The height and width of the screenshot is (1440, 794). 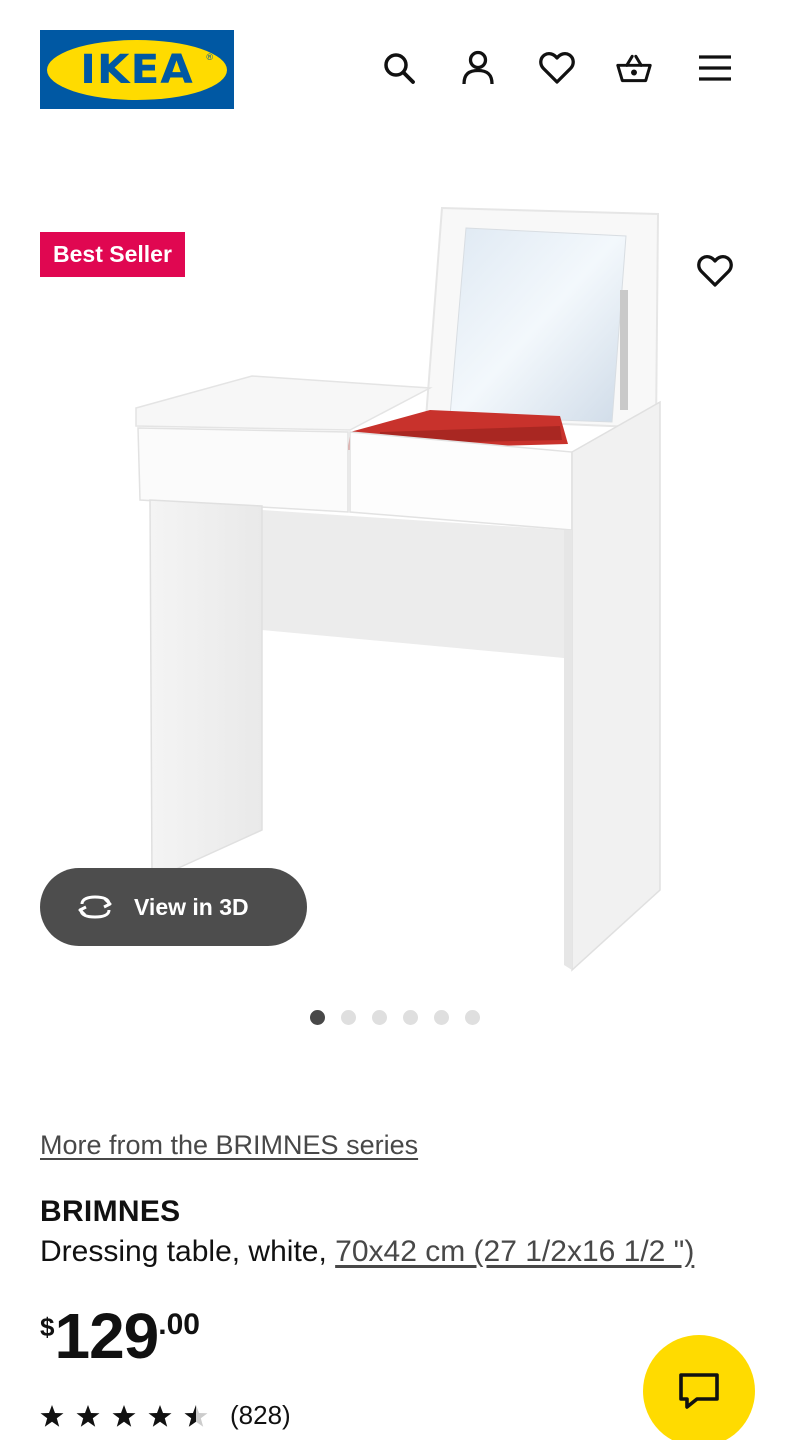 I want to click on rating-count: (828), so click(x=260, y=1415).